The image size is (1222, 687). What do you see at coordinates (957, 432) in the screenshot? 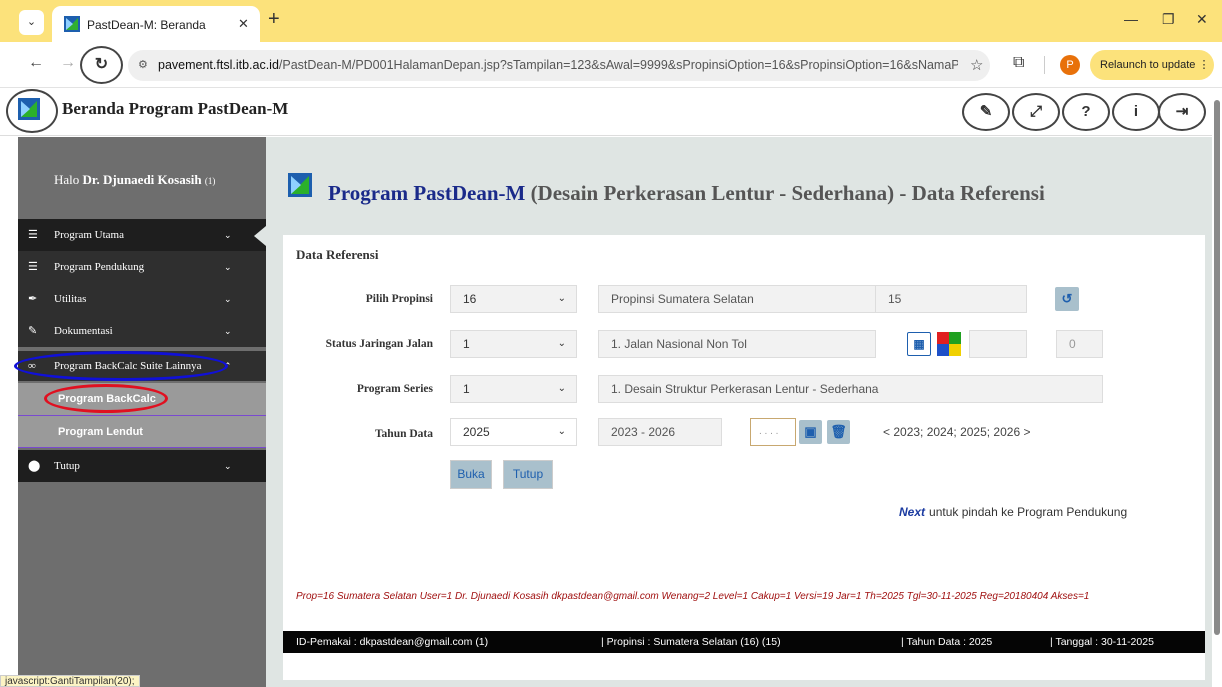
I see `tahun-list: < 2023; 2024; 2025; 2026 >` at bounding box center [957, 432].